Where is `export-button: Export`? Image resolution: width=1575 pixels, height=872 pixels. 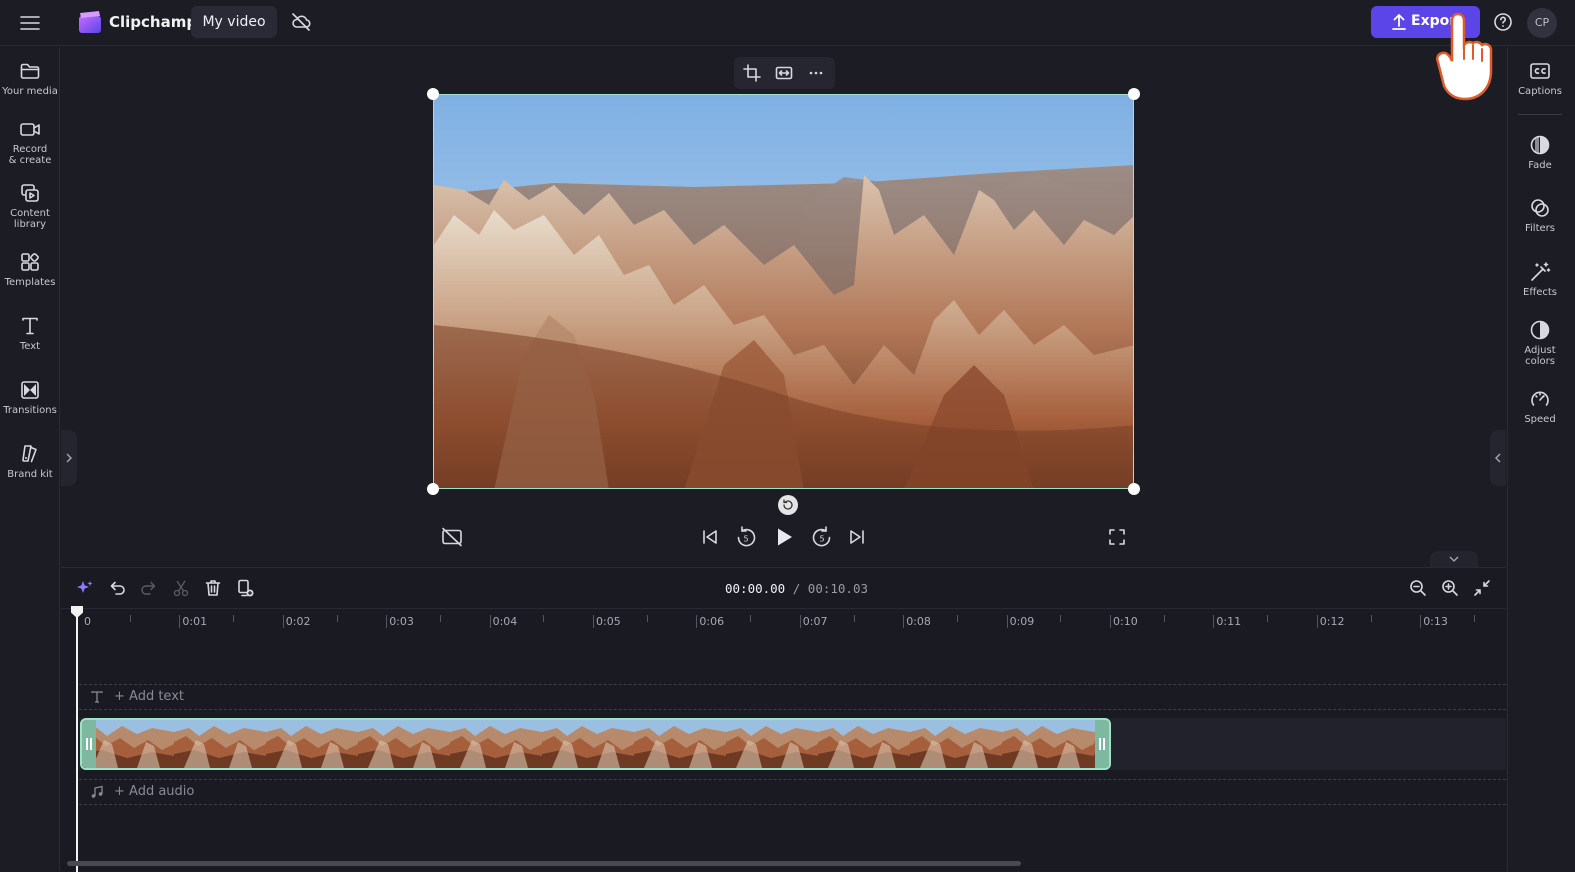
export-button: Export is located at coordinates (1425, 22).